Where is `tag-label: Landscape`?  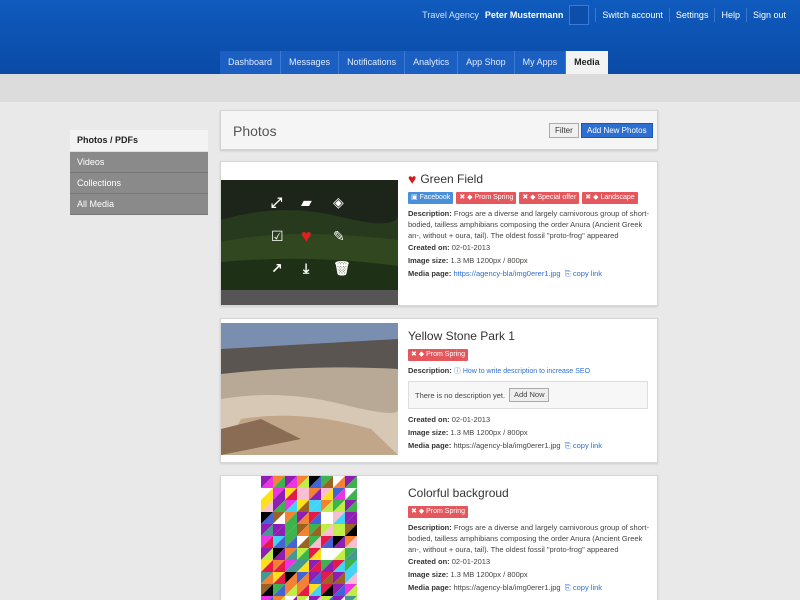
tag-label: Landscape is located at coordinates (617, 197).